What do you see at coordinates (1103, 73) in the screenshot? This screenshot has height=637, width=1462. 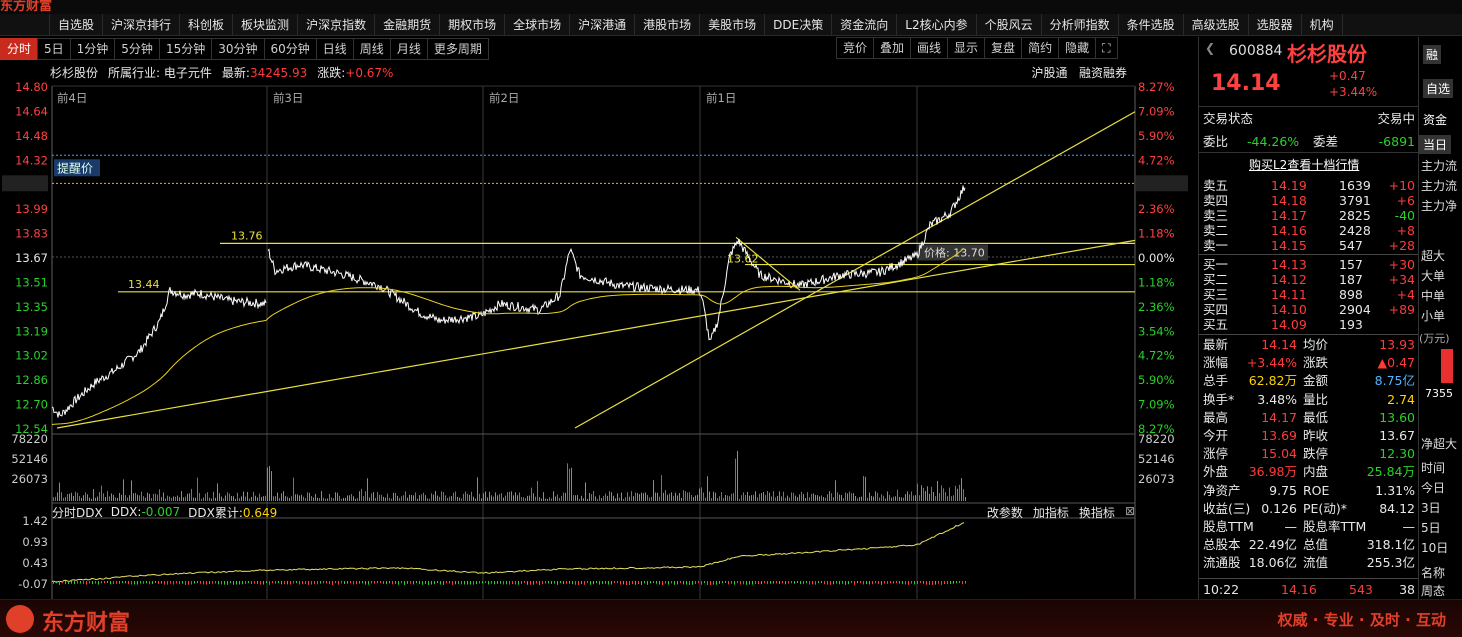 I see `margin-link: 融资融券` at bounding box center [1103, 73].